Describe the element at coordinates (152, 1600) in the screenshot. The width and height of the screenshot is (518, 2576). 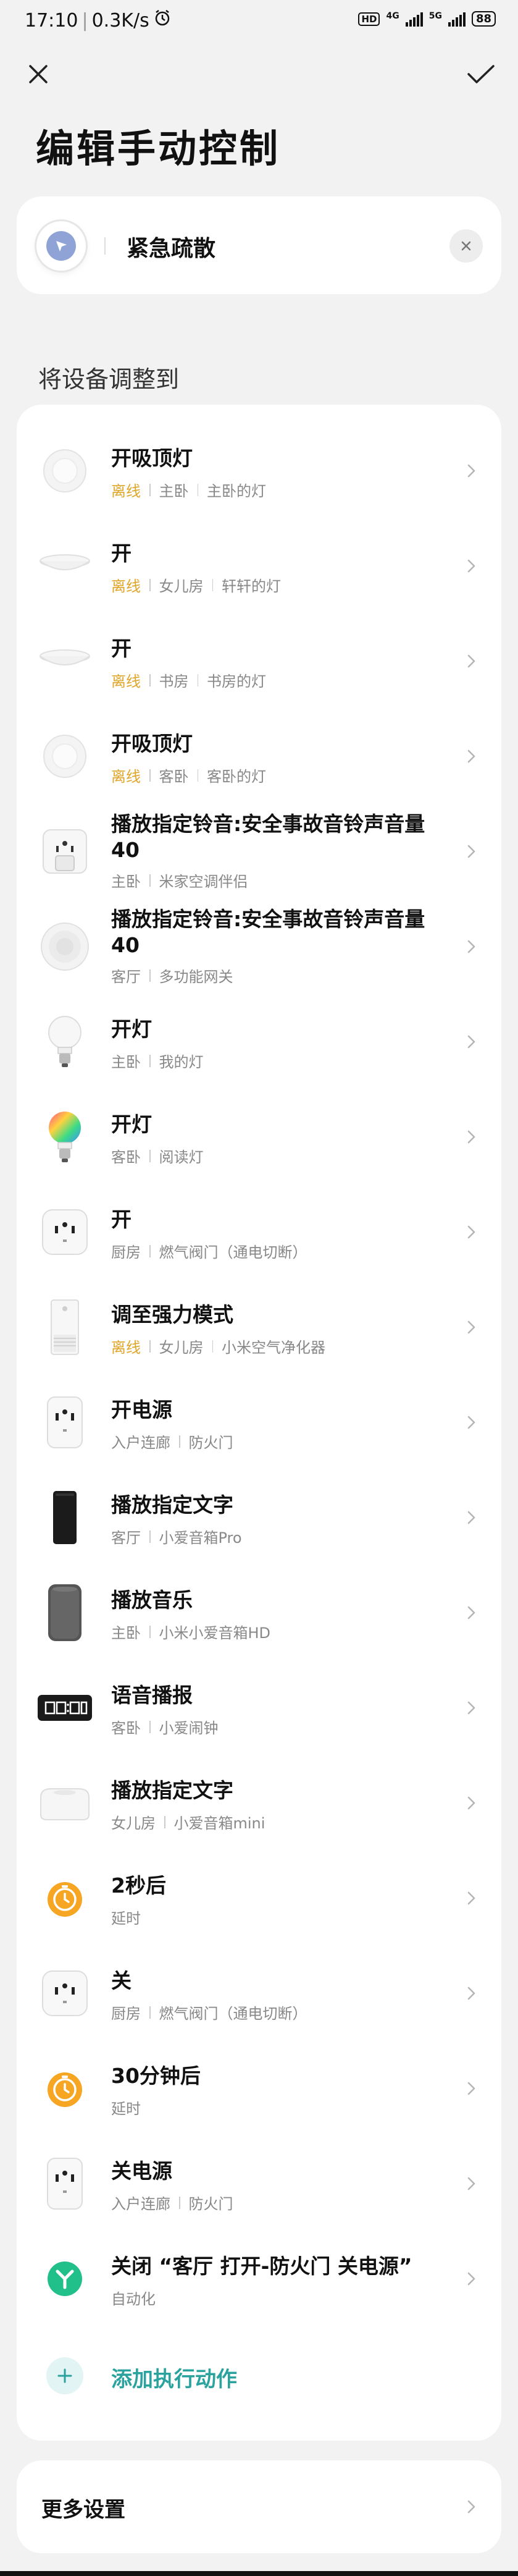
I see `action-title: 播放音乐` at that location.